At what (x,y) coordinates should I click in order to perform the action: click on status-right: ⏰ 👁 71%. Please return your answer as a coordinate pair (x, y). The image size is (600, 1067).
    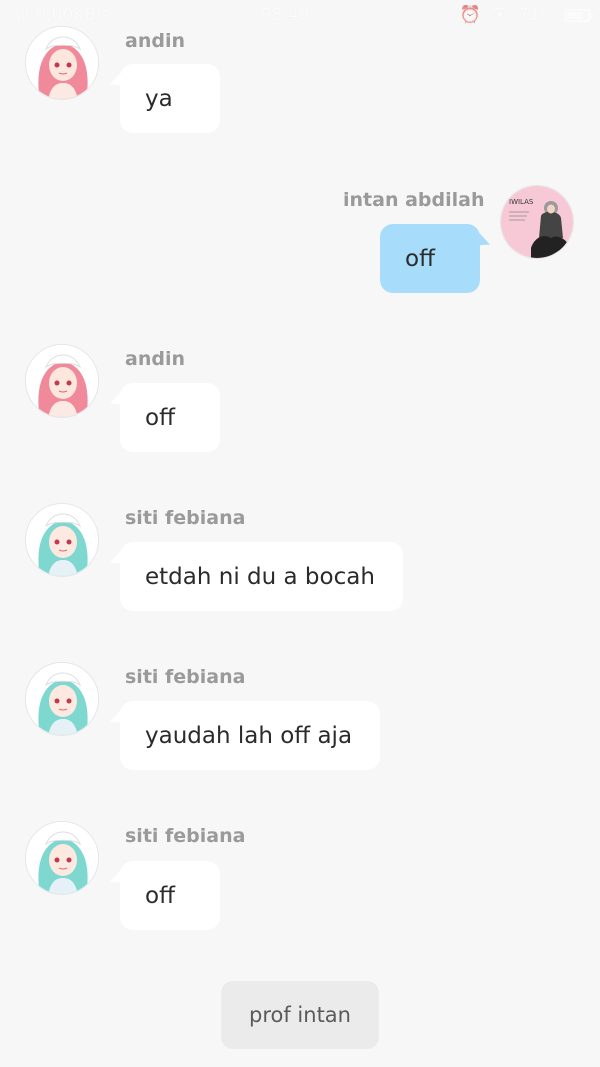
    Looking at the image, I should click on (526, 15).